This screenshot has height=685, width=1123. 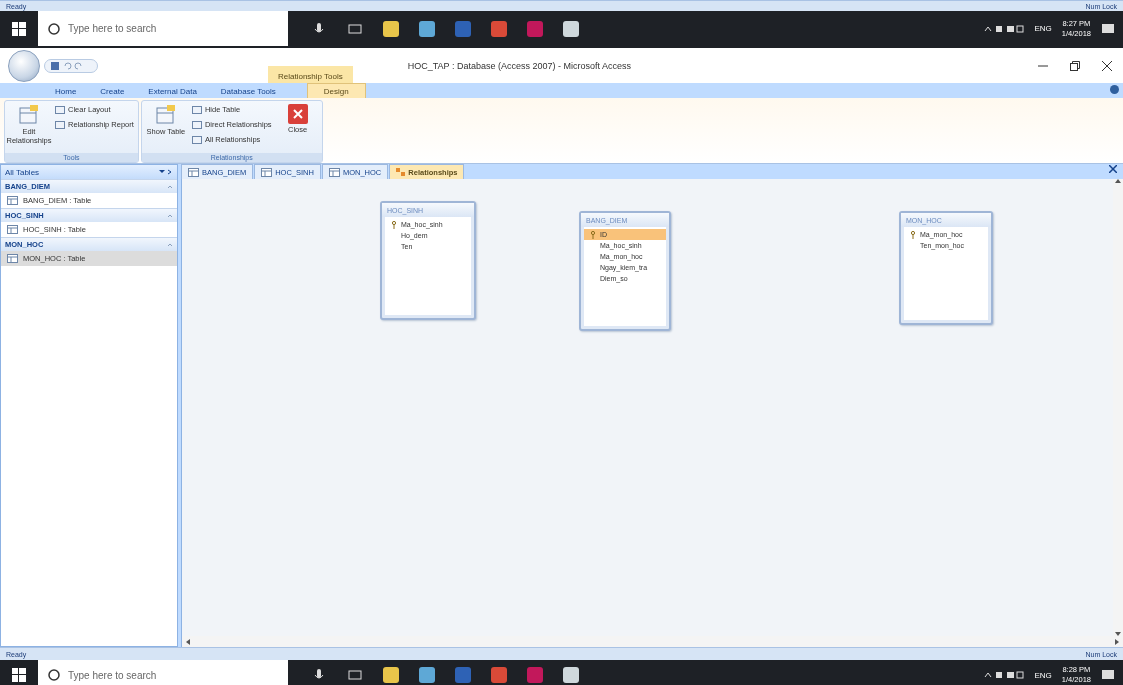 What do you see at coordinates (336, 90) in the screenshot?
I see `ribbon-tab: Design` at bounding box center [336, 90].